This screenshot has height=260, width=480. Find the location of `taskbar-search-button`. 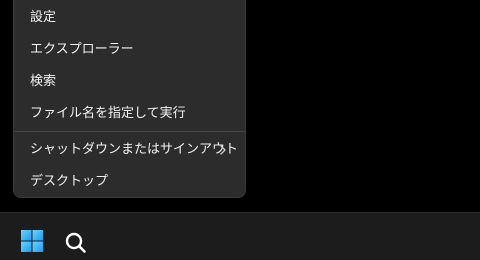

taskbar-search-button is located at coordinates (76, 237).